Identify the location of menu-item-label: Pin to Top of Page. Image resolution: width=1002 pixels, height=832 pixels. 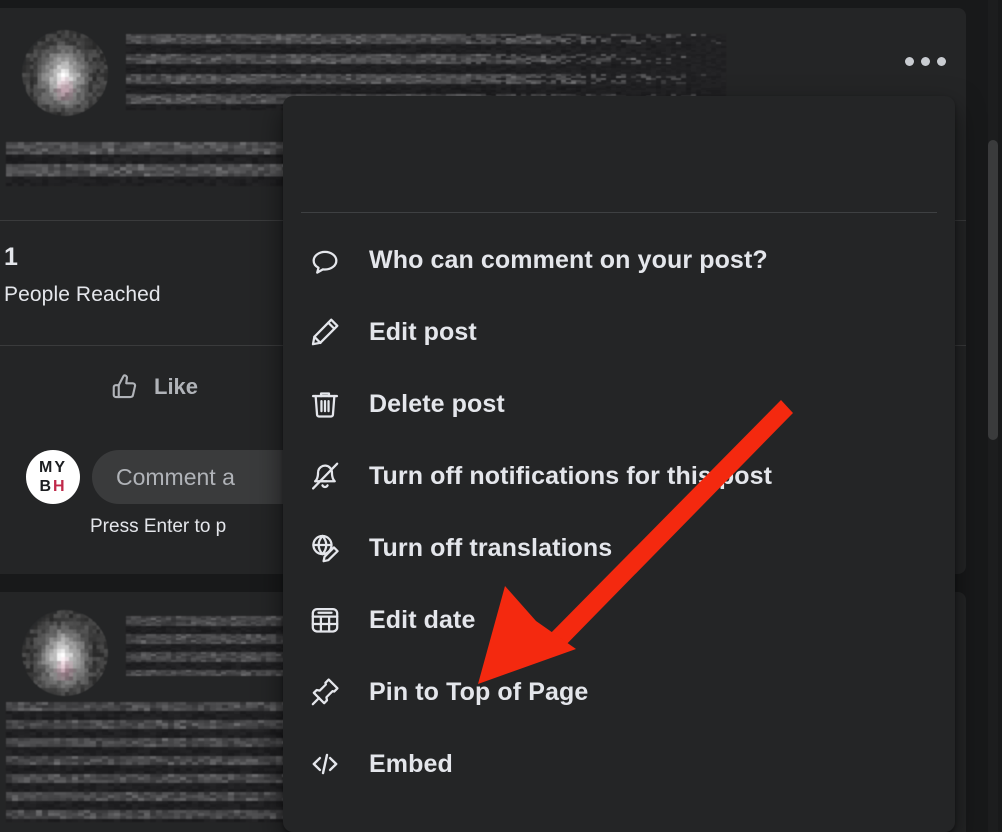
(479, 691).